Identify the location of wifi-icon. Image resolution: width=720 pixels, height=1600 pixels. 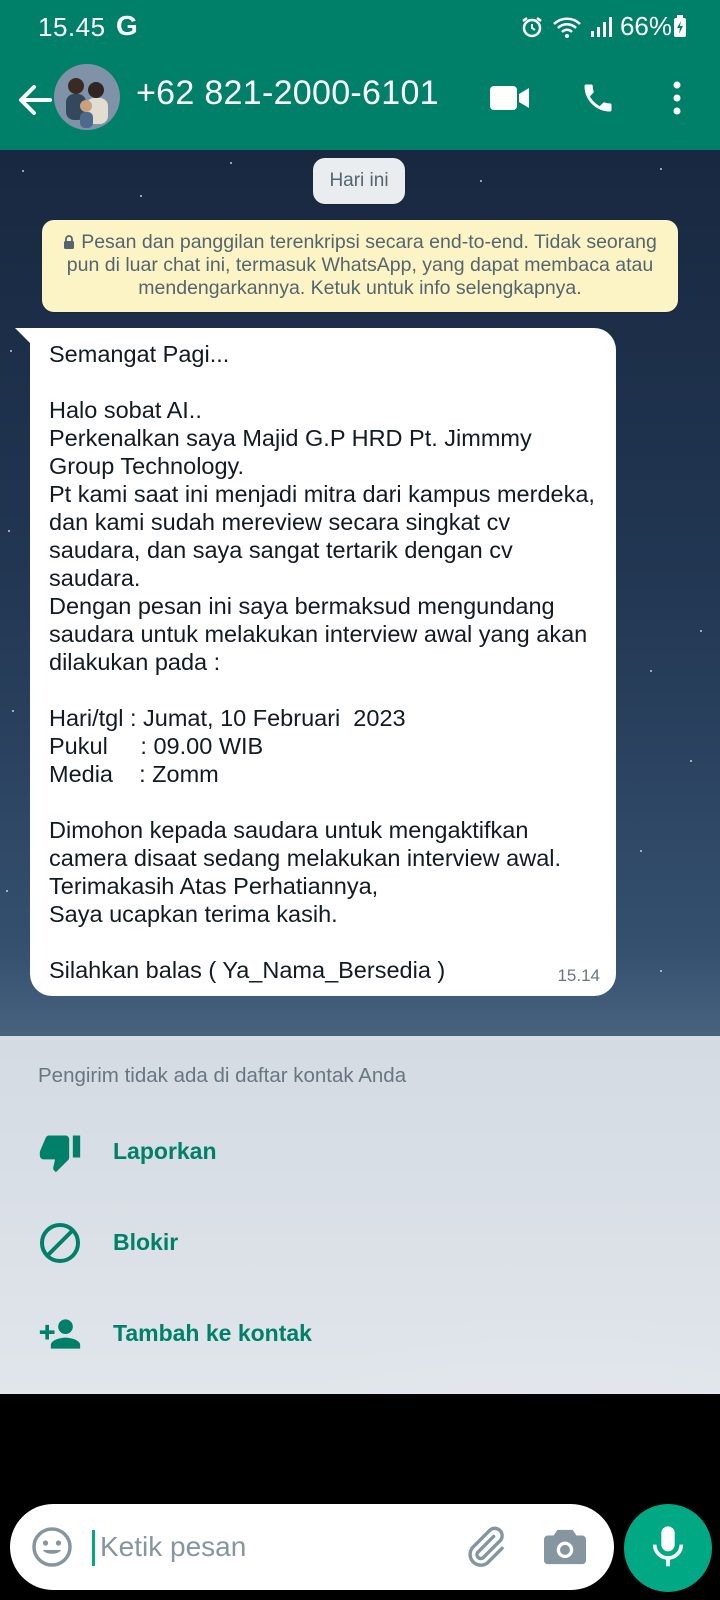
(567, 27).